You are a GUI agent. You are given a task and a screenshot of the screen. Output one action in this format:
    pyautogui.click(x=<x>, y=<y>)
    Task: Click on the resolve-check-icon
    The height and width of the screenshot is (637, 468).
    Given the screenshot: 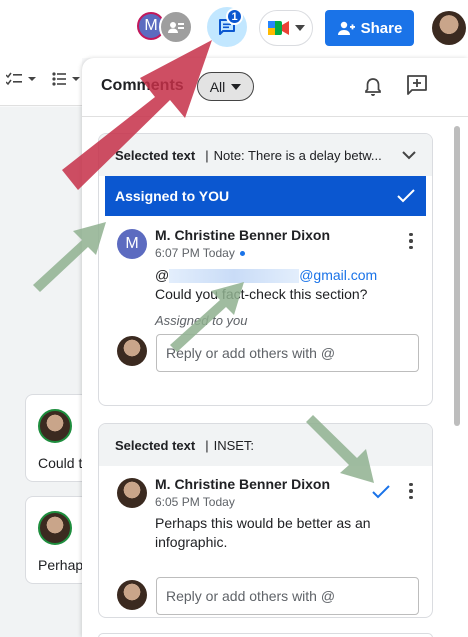 What is the action you would take?
    pyautogui.click(x=381, y=492)
    